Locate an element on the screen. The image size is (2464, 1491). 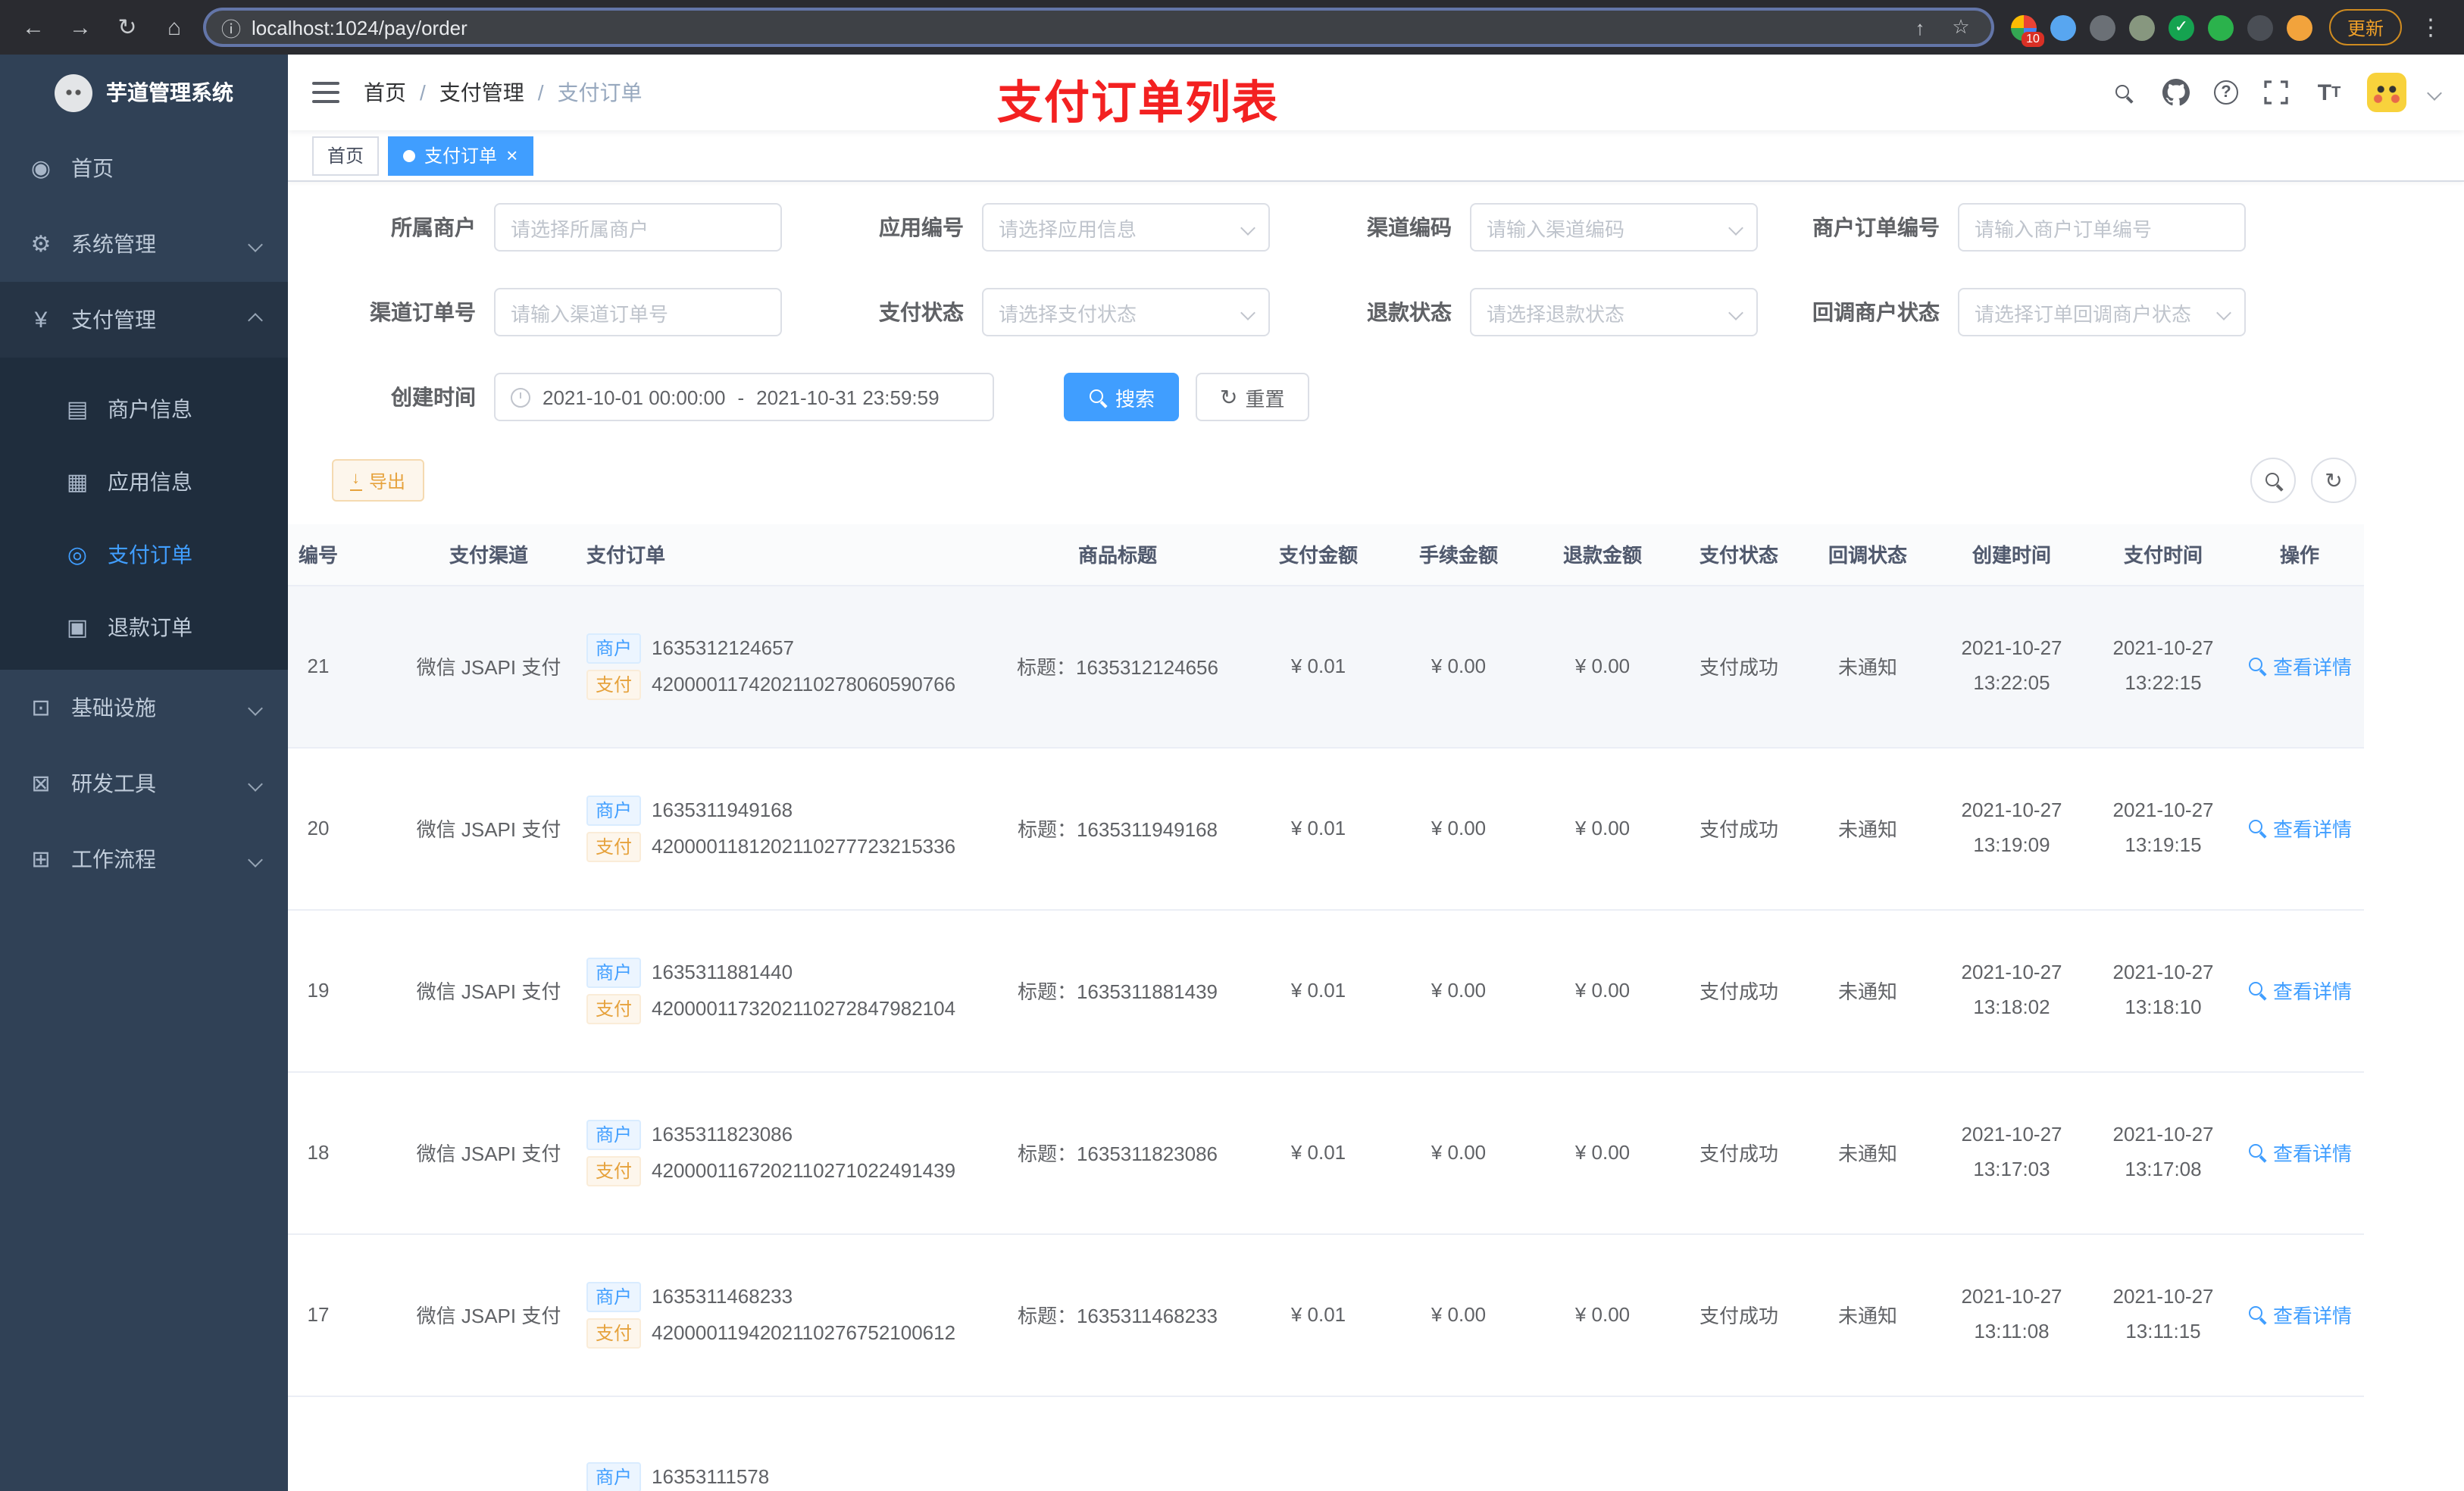
notify-status-input: 请选择订单回调商户状态 is located at coordinates (2102, 312).